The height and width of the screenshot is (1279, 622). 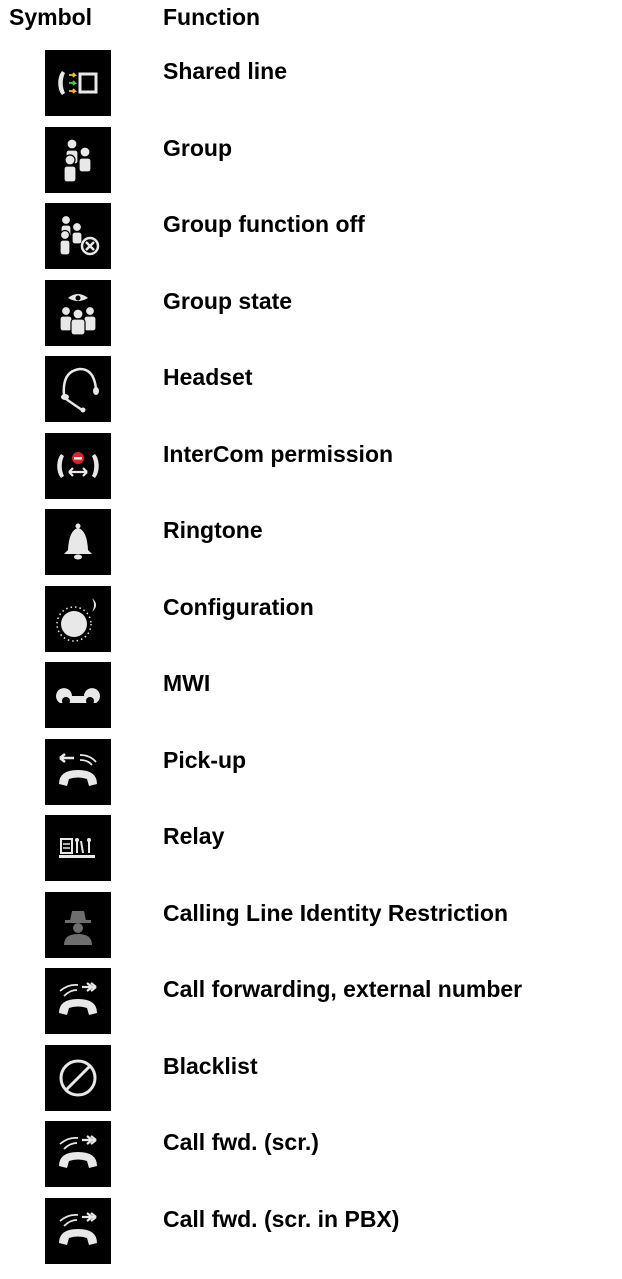 What do you see at coordinates (311, 467) in the screenshot?
I see `table-row: InterCom permission` at bounding box center [311, 467].